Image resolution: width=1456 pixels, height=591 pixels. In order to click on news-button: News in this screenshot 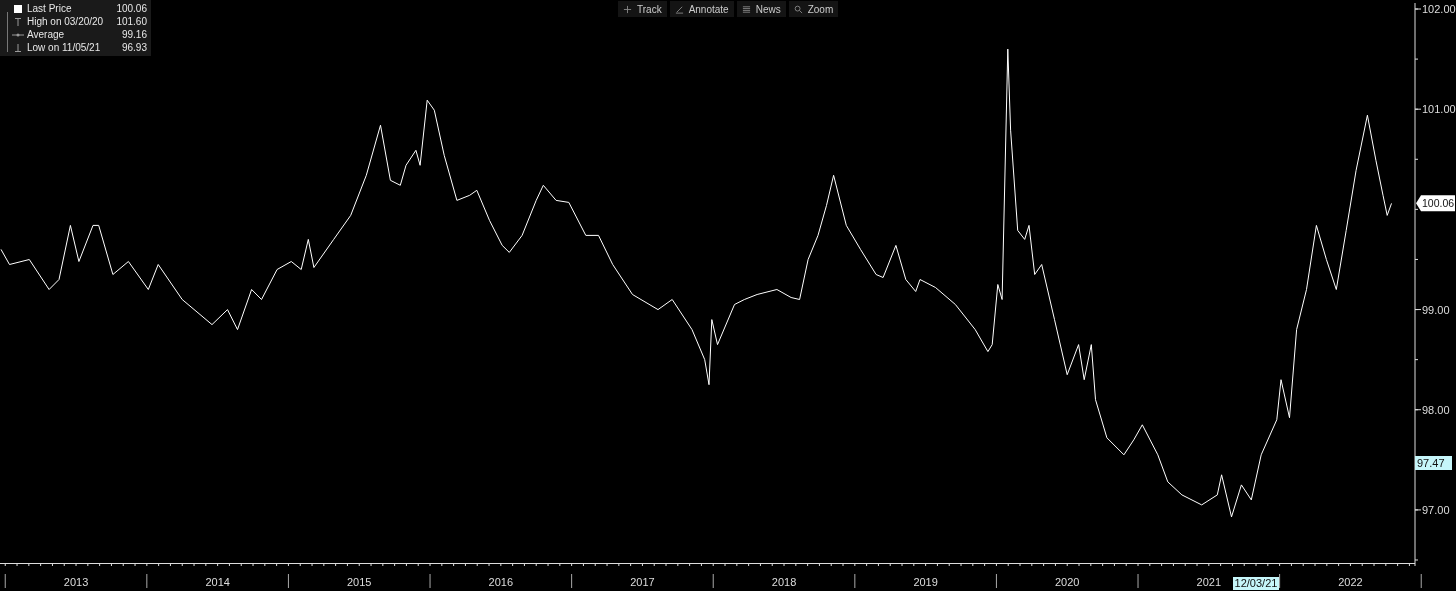, I will do `click(761, 9)`.